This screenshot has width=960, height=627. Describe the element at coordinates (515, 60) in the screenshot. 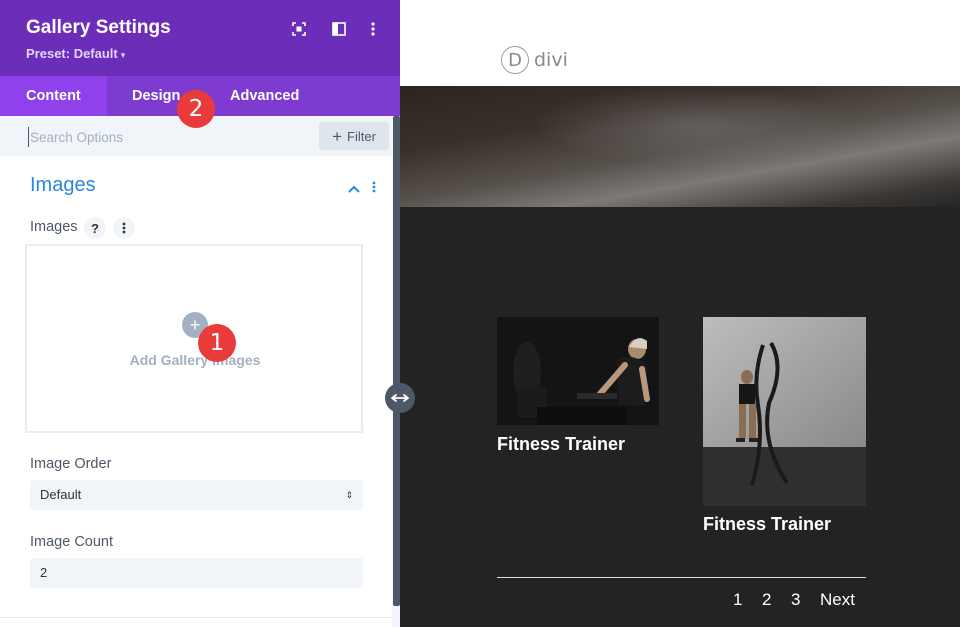

I see `logo-mark: D` at that location.